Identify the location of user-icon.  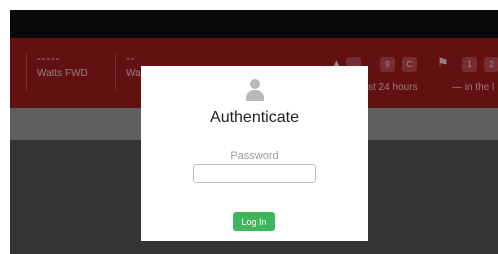
(255, 90).